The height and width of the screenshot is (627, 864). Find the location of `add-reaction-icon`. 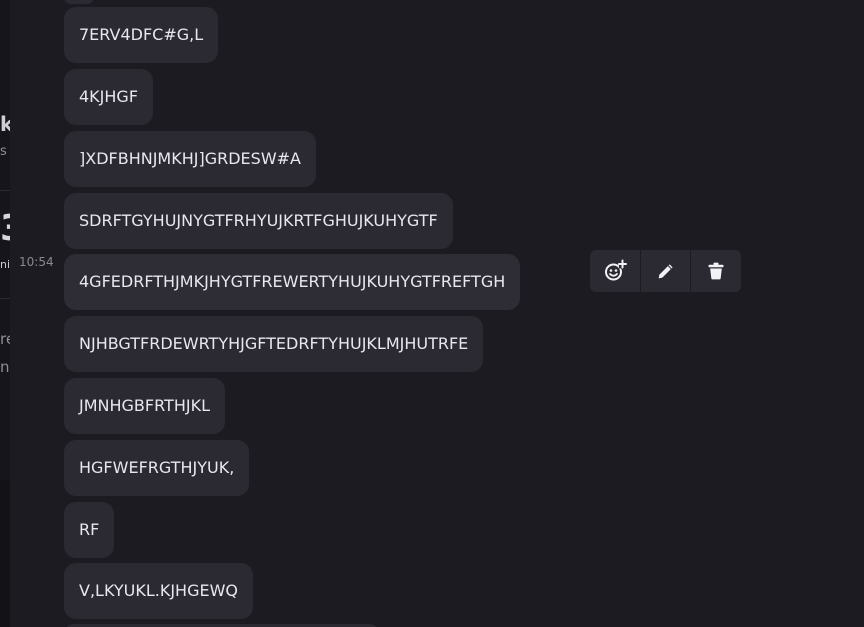

add-reaction-icon is located at coordinates (615, 271).